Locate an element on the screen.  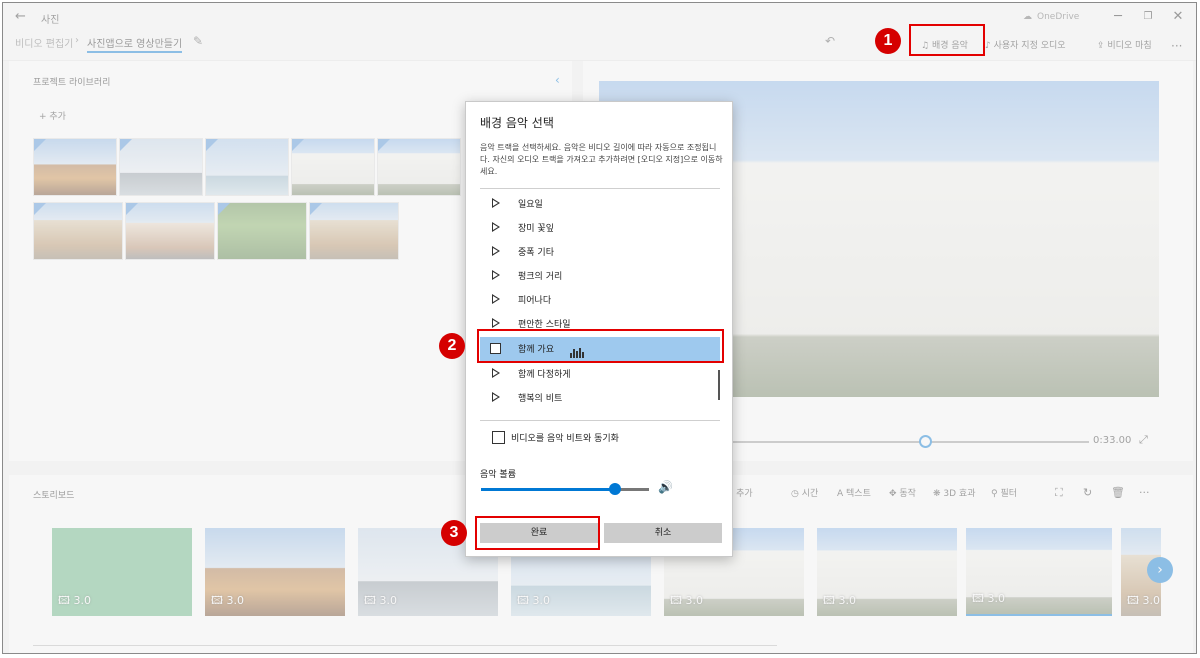
track-item: 행복의 비트 is located at coordinates (600, 398).